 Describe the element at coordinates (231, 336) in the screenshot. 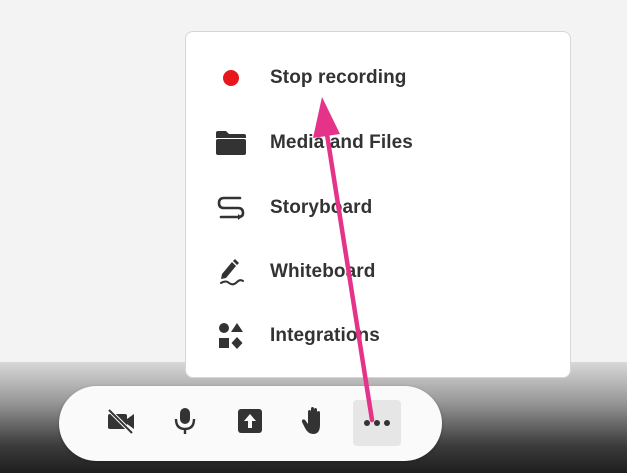

I see `integrations-icon` at that location.